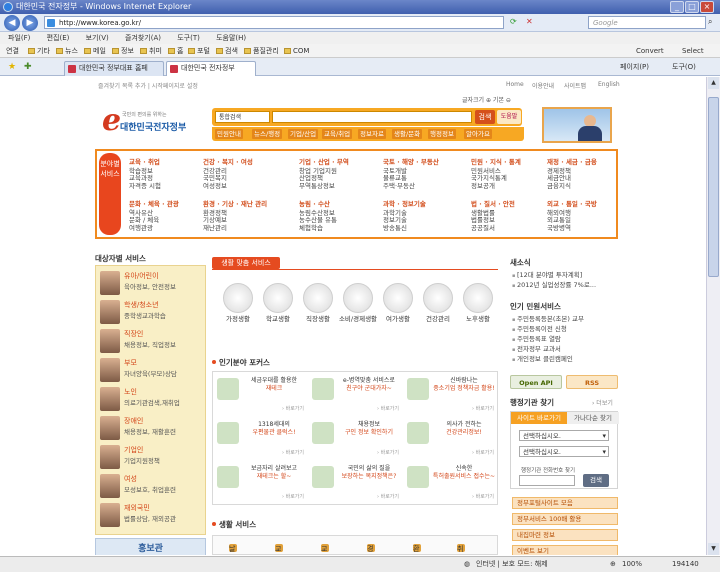 The image size is (720, 572). I want to click on org-select-1: 선택하십시오., so click(564, 435).